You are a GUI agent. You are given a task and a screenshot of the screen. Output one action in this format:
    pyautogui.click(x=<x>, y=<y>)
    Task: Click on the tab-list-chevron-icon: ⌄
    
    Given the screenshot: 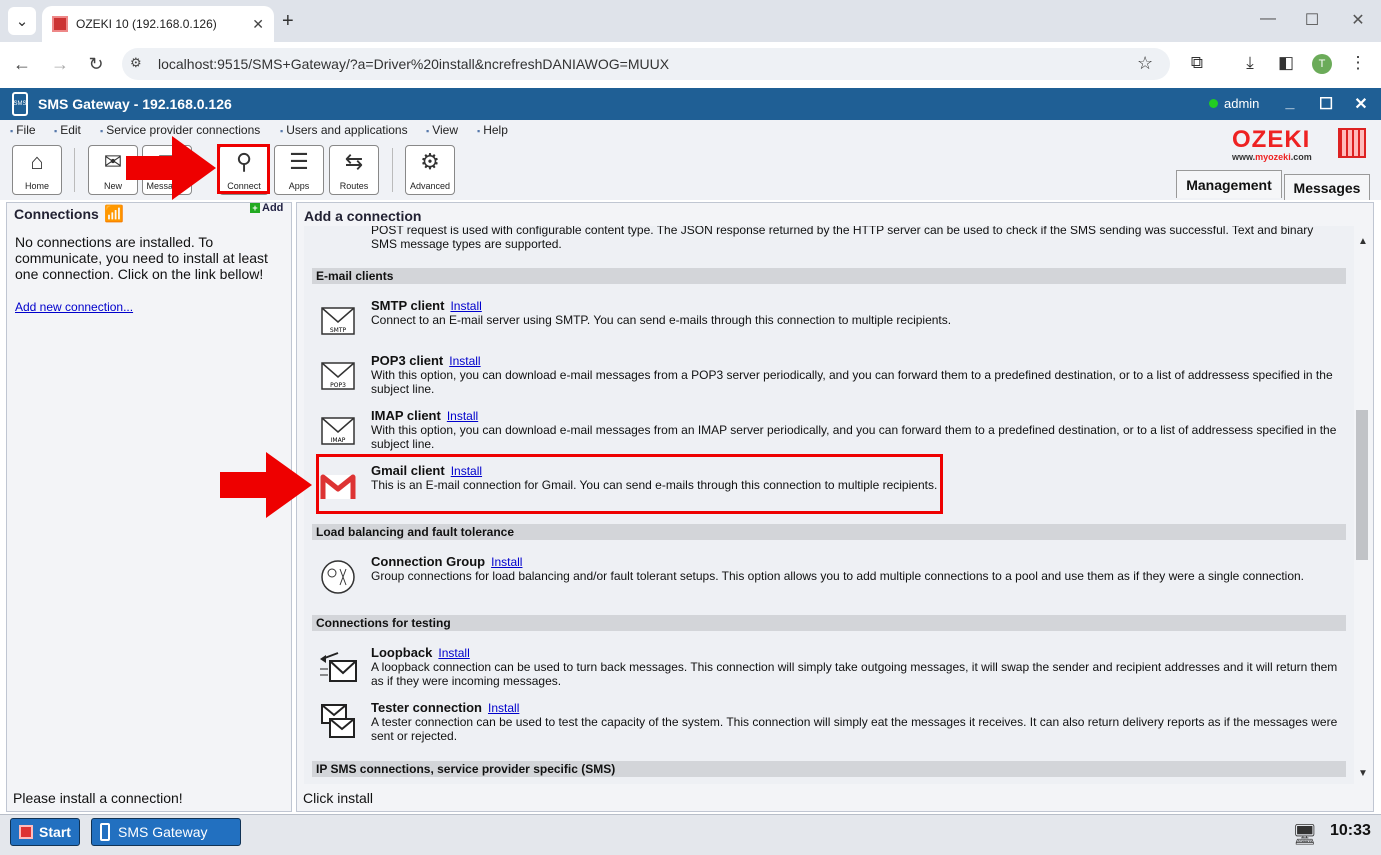 What is the action you would take?
    pyautogui.click(x=22, y=21)
    